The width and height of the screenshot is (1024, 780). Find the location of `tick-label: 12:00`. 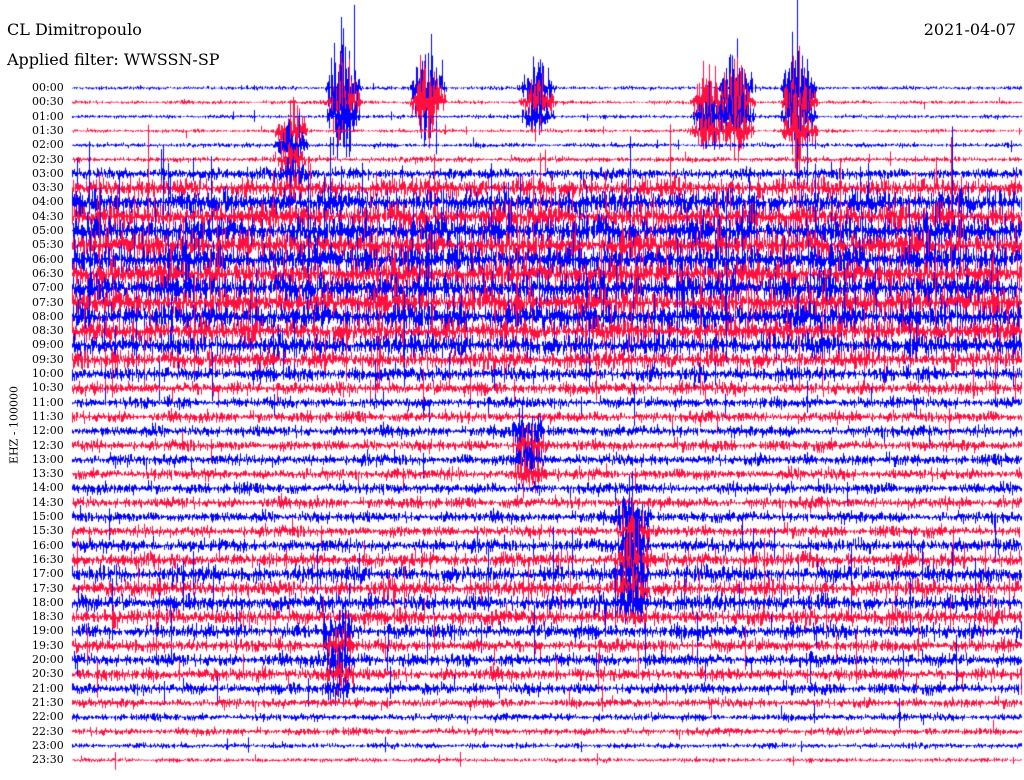

tick-label: 12:00 is located at coordinates (48, 431).